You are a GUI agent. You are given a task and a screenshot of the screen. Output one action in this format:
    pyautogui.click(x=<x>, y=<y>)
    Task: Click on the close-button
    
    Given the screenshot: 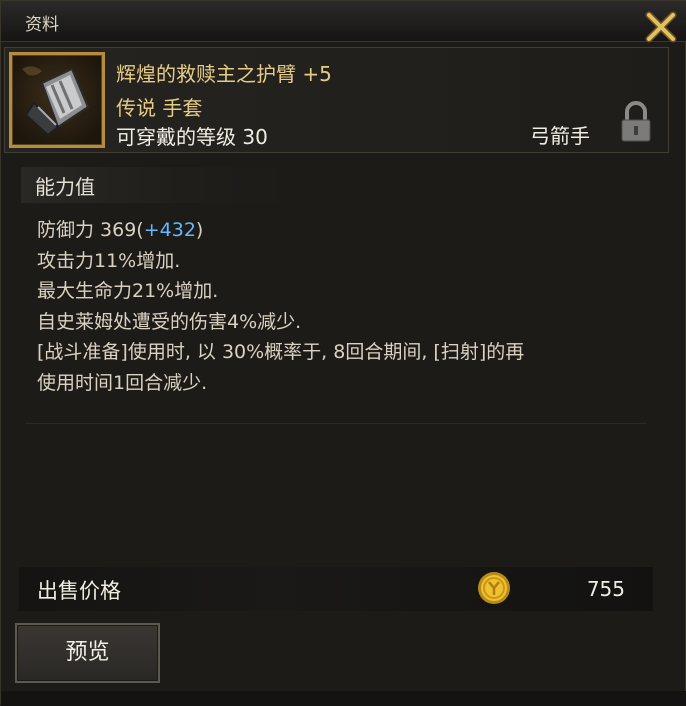 What is the action you would take?
    pyautogui.click(x=661, y=27)
    